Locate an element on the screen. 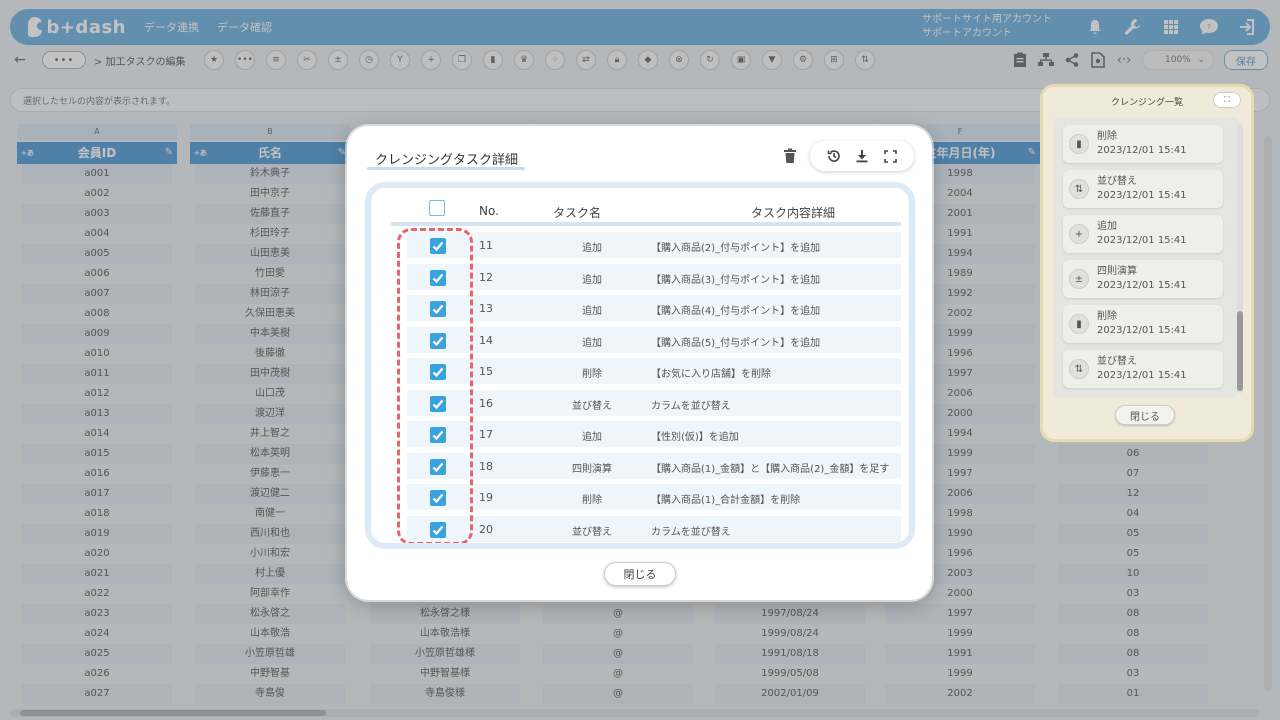 This screenshot has height=720, width=1280. table-row: 16 並び替え カラムを並び替え is located at coordinates (654, 403).